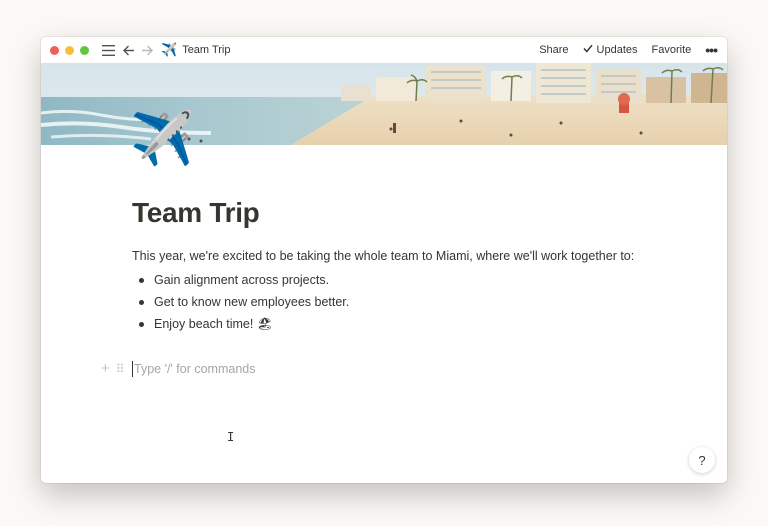  What do you see at coordinates (553, 50) in the screenshot?
I see `share-button: Share` at bounding box center [553, 50].